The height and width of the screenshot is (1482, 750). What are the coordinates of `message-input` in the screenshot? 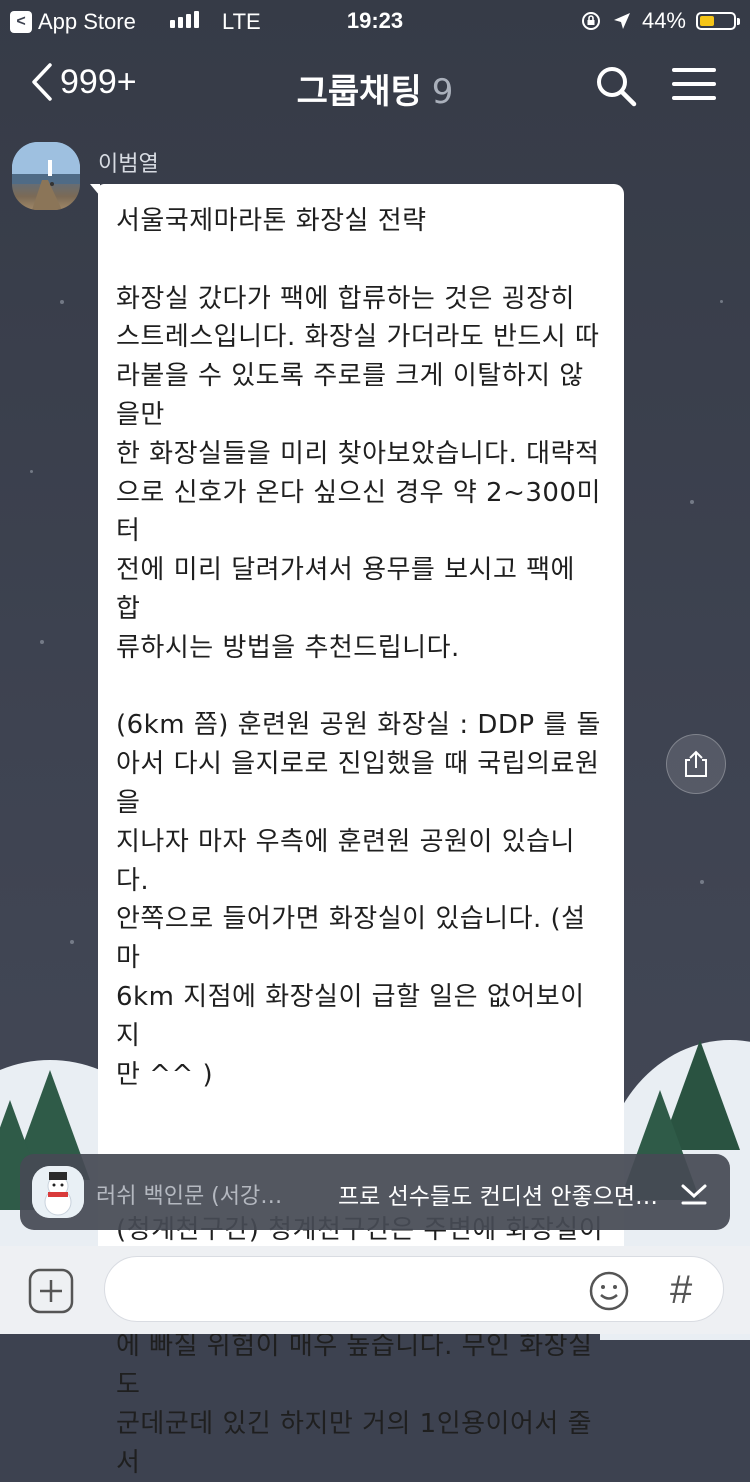 It's located at (414, 1289).